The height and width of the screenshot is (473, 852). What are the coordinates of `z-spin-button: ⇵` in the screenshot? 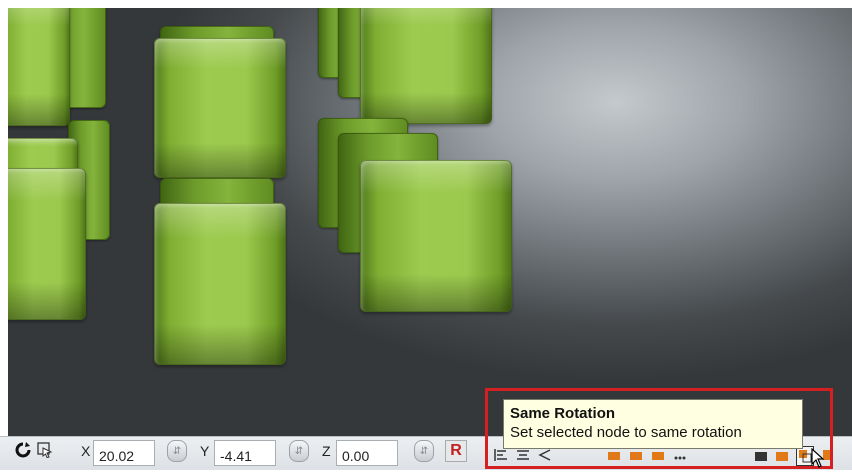 It's located at (424, 451).